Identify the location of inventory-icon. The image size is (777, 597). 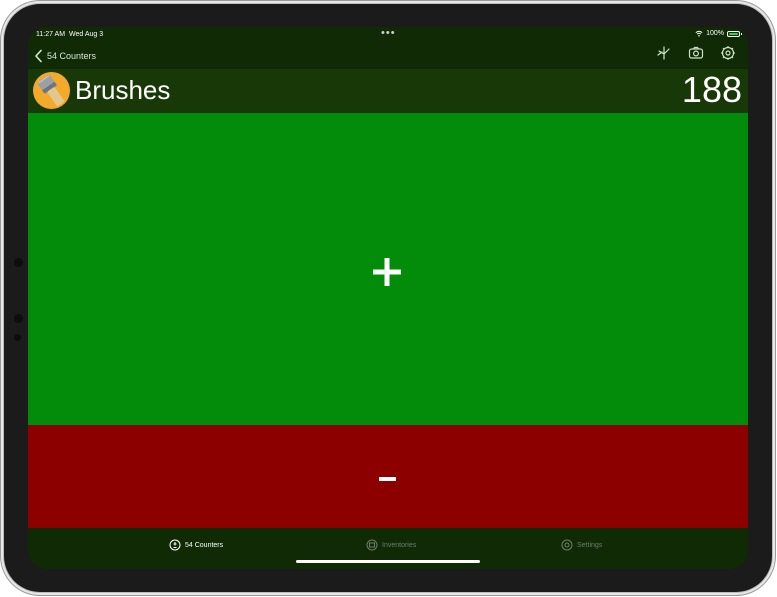
(372, 545).